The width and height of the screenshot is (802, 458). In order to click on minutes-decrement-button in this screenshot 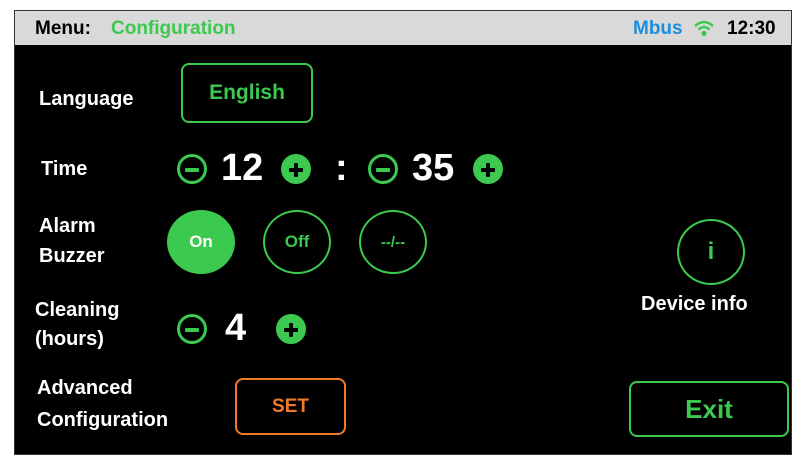, I will do `click(383, 169)`.